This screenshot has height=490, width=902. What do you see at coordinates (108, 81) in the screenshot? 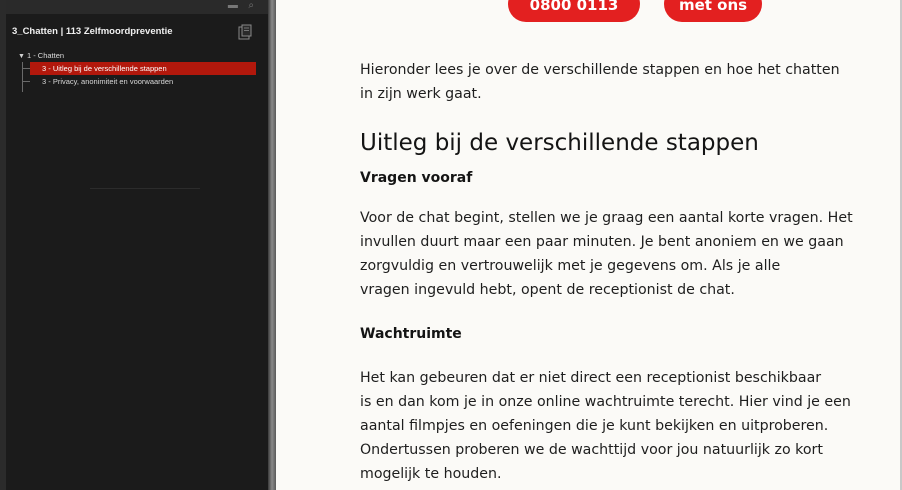
I see `tree-item-label: 3 - Privacy, anonimiteit en voorwaarden` at bounding box center [108, 81].